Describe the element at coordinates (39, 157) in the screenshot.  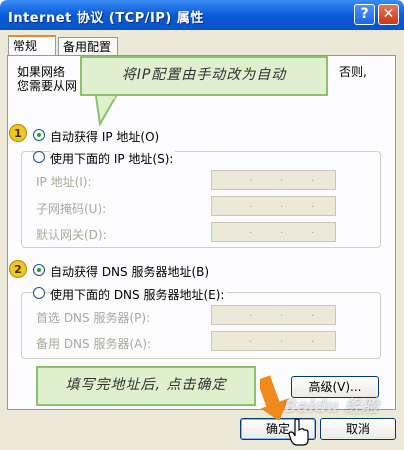
I see `manual-ip-radio` at that location.